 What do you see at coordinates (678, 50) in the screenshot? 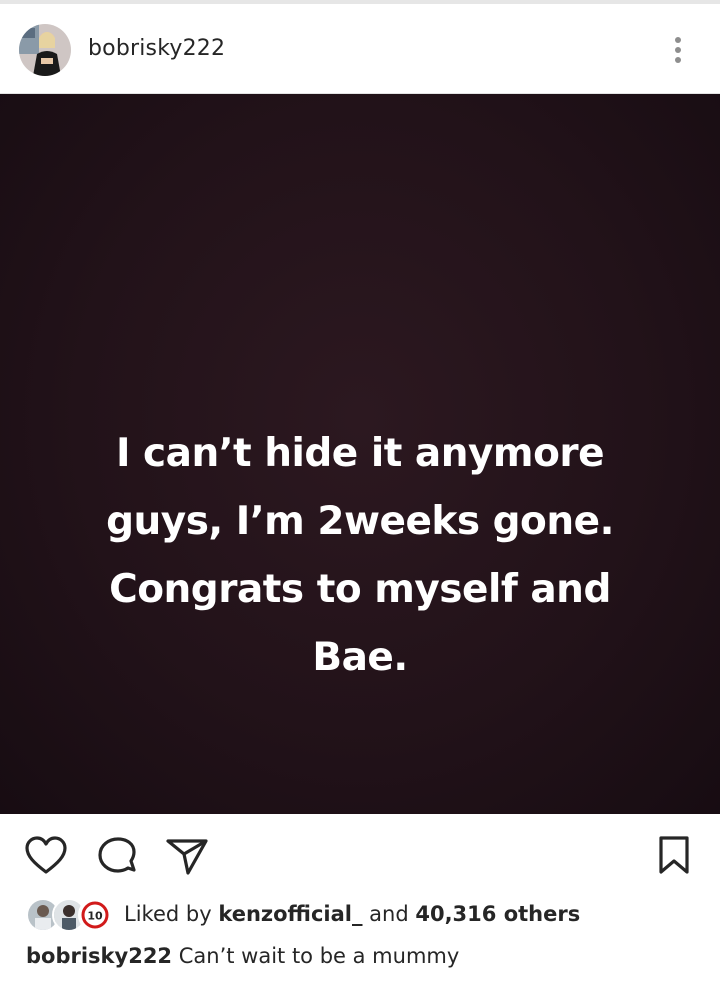
I see `more-options-icon` at bounding box center [678, 50].